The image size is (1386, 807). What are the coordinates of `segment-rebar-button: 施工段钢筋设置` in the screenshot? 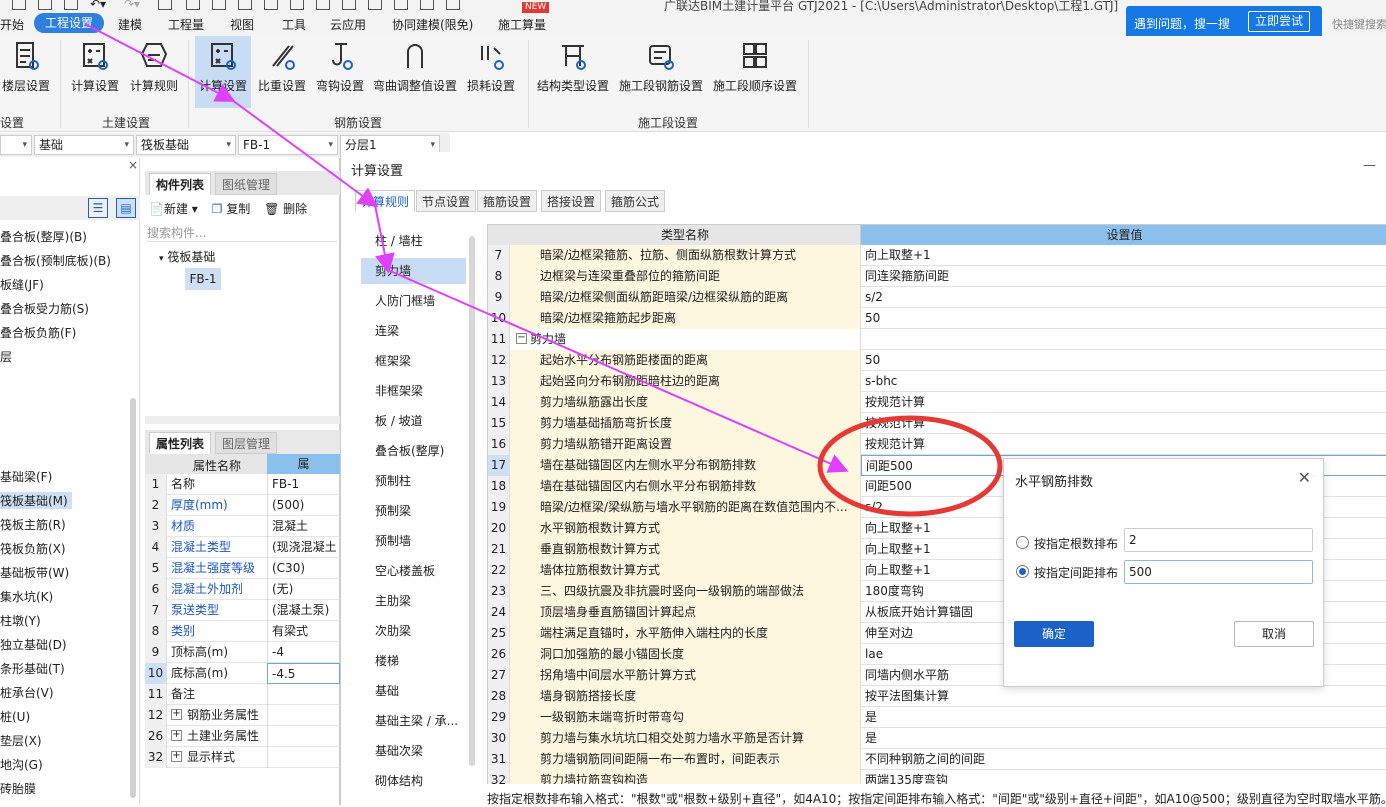 It's located at (661, 72).